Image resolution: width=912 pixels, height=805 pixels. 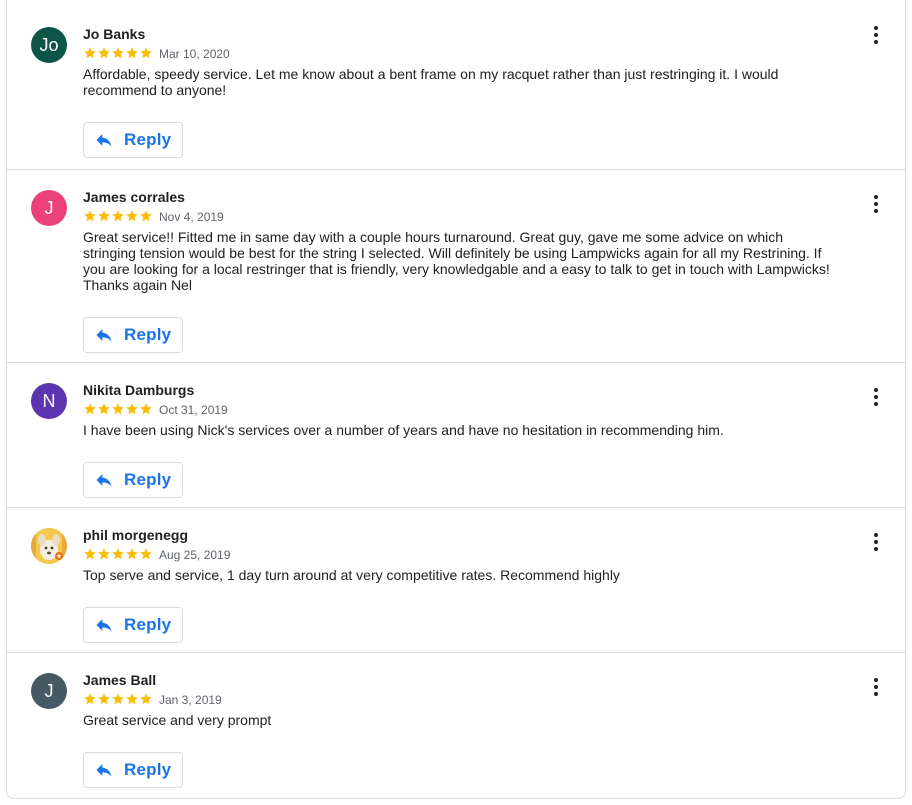 What do you see at coordinates (458, 390) in the screenshot?
I see `reviewer-name: Nikita Damburgs` at bounding box center [458, 390].